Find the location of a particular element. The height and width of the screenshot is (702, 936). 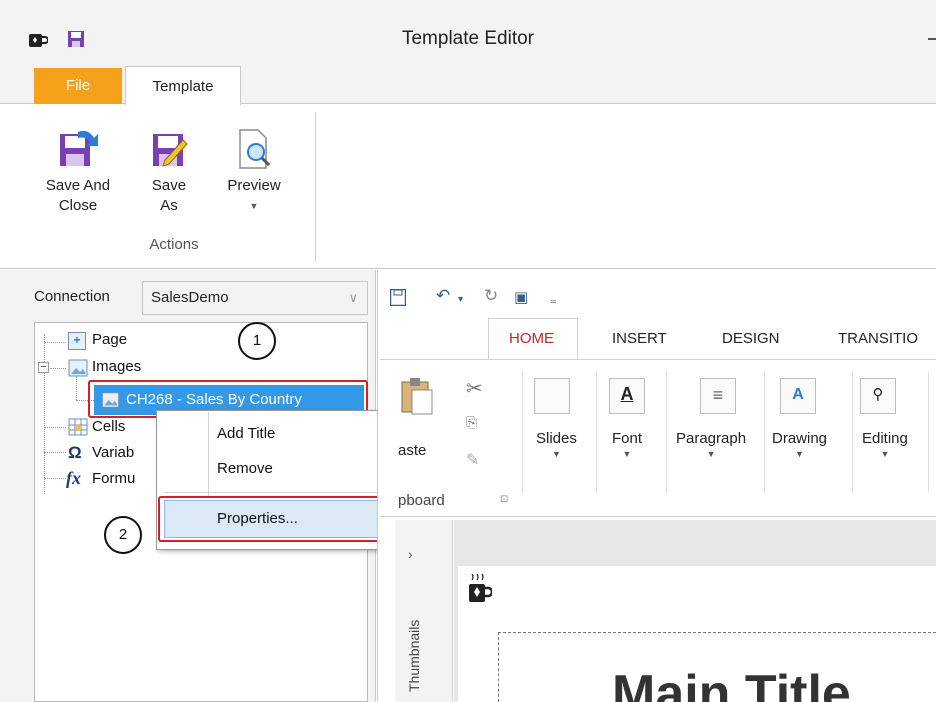

thumbnails-pane is located at coordinates (424, 611).